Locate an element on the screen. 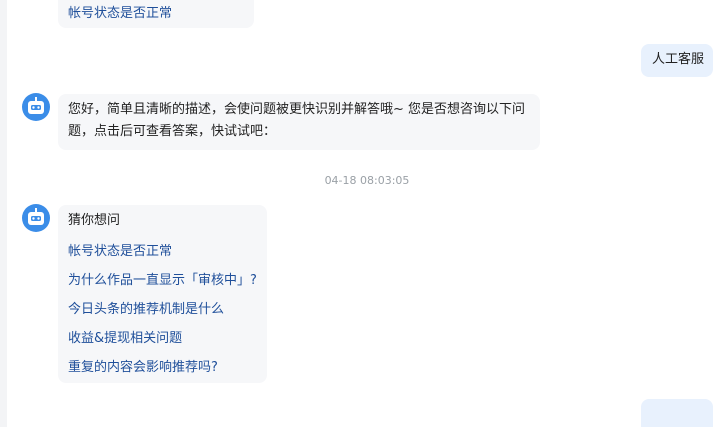  suggestion-item: 重复的内容会影响推荐吗? is located at coordinates (162, 367).